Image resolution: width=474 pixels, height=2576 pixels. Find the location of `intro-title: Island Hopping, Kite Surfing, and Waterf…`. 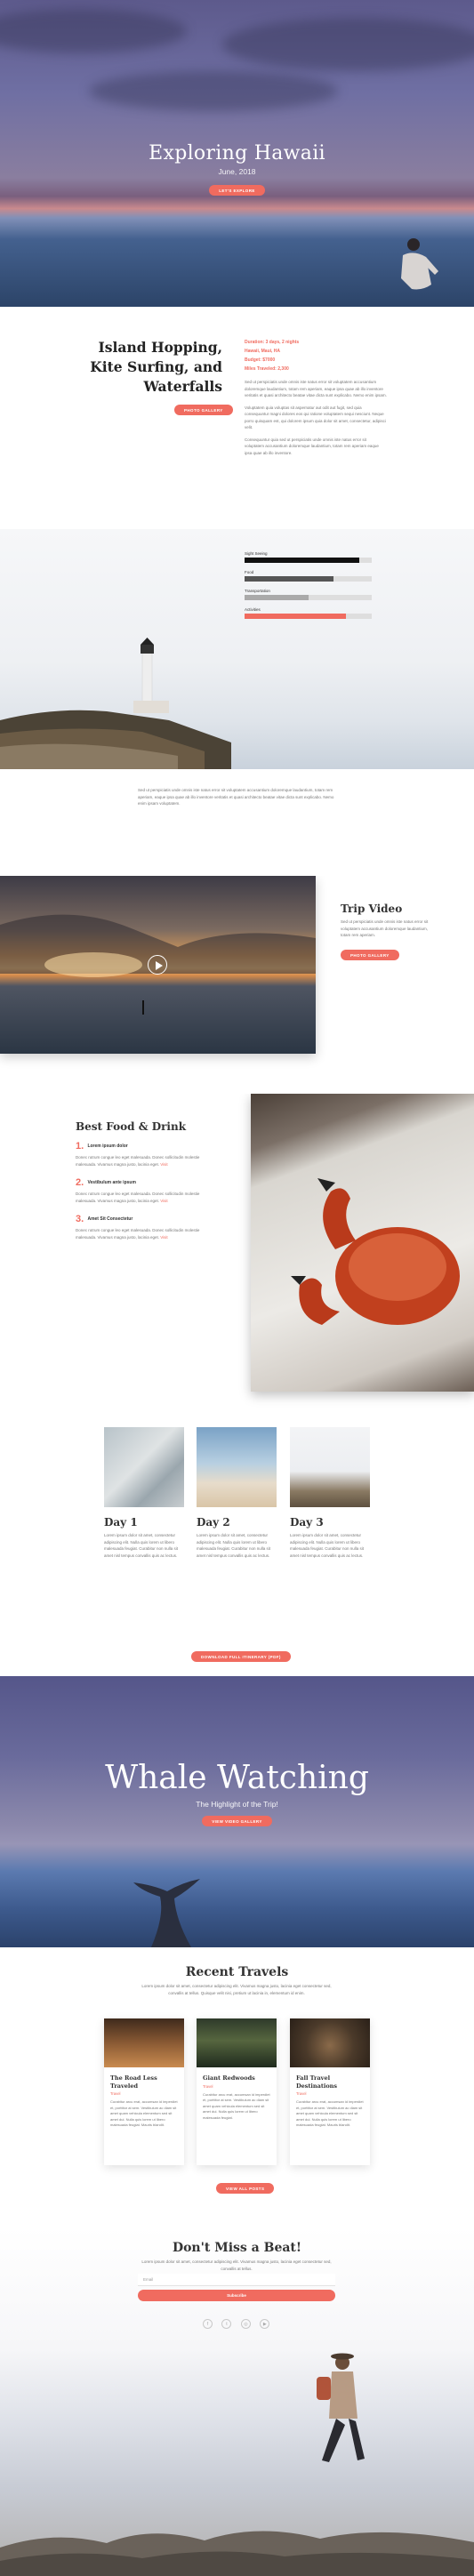

intro-title: Island Hopping, Kite Surfing, and Waterf… is located at coordinates (156, 367).